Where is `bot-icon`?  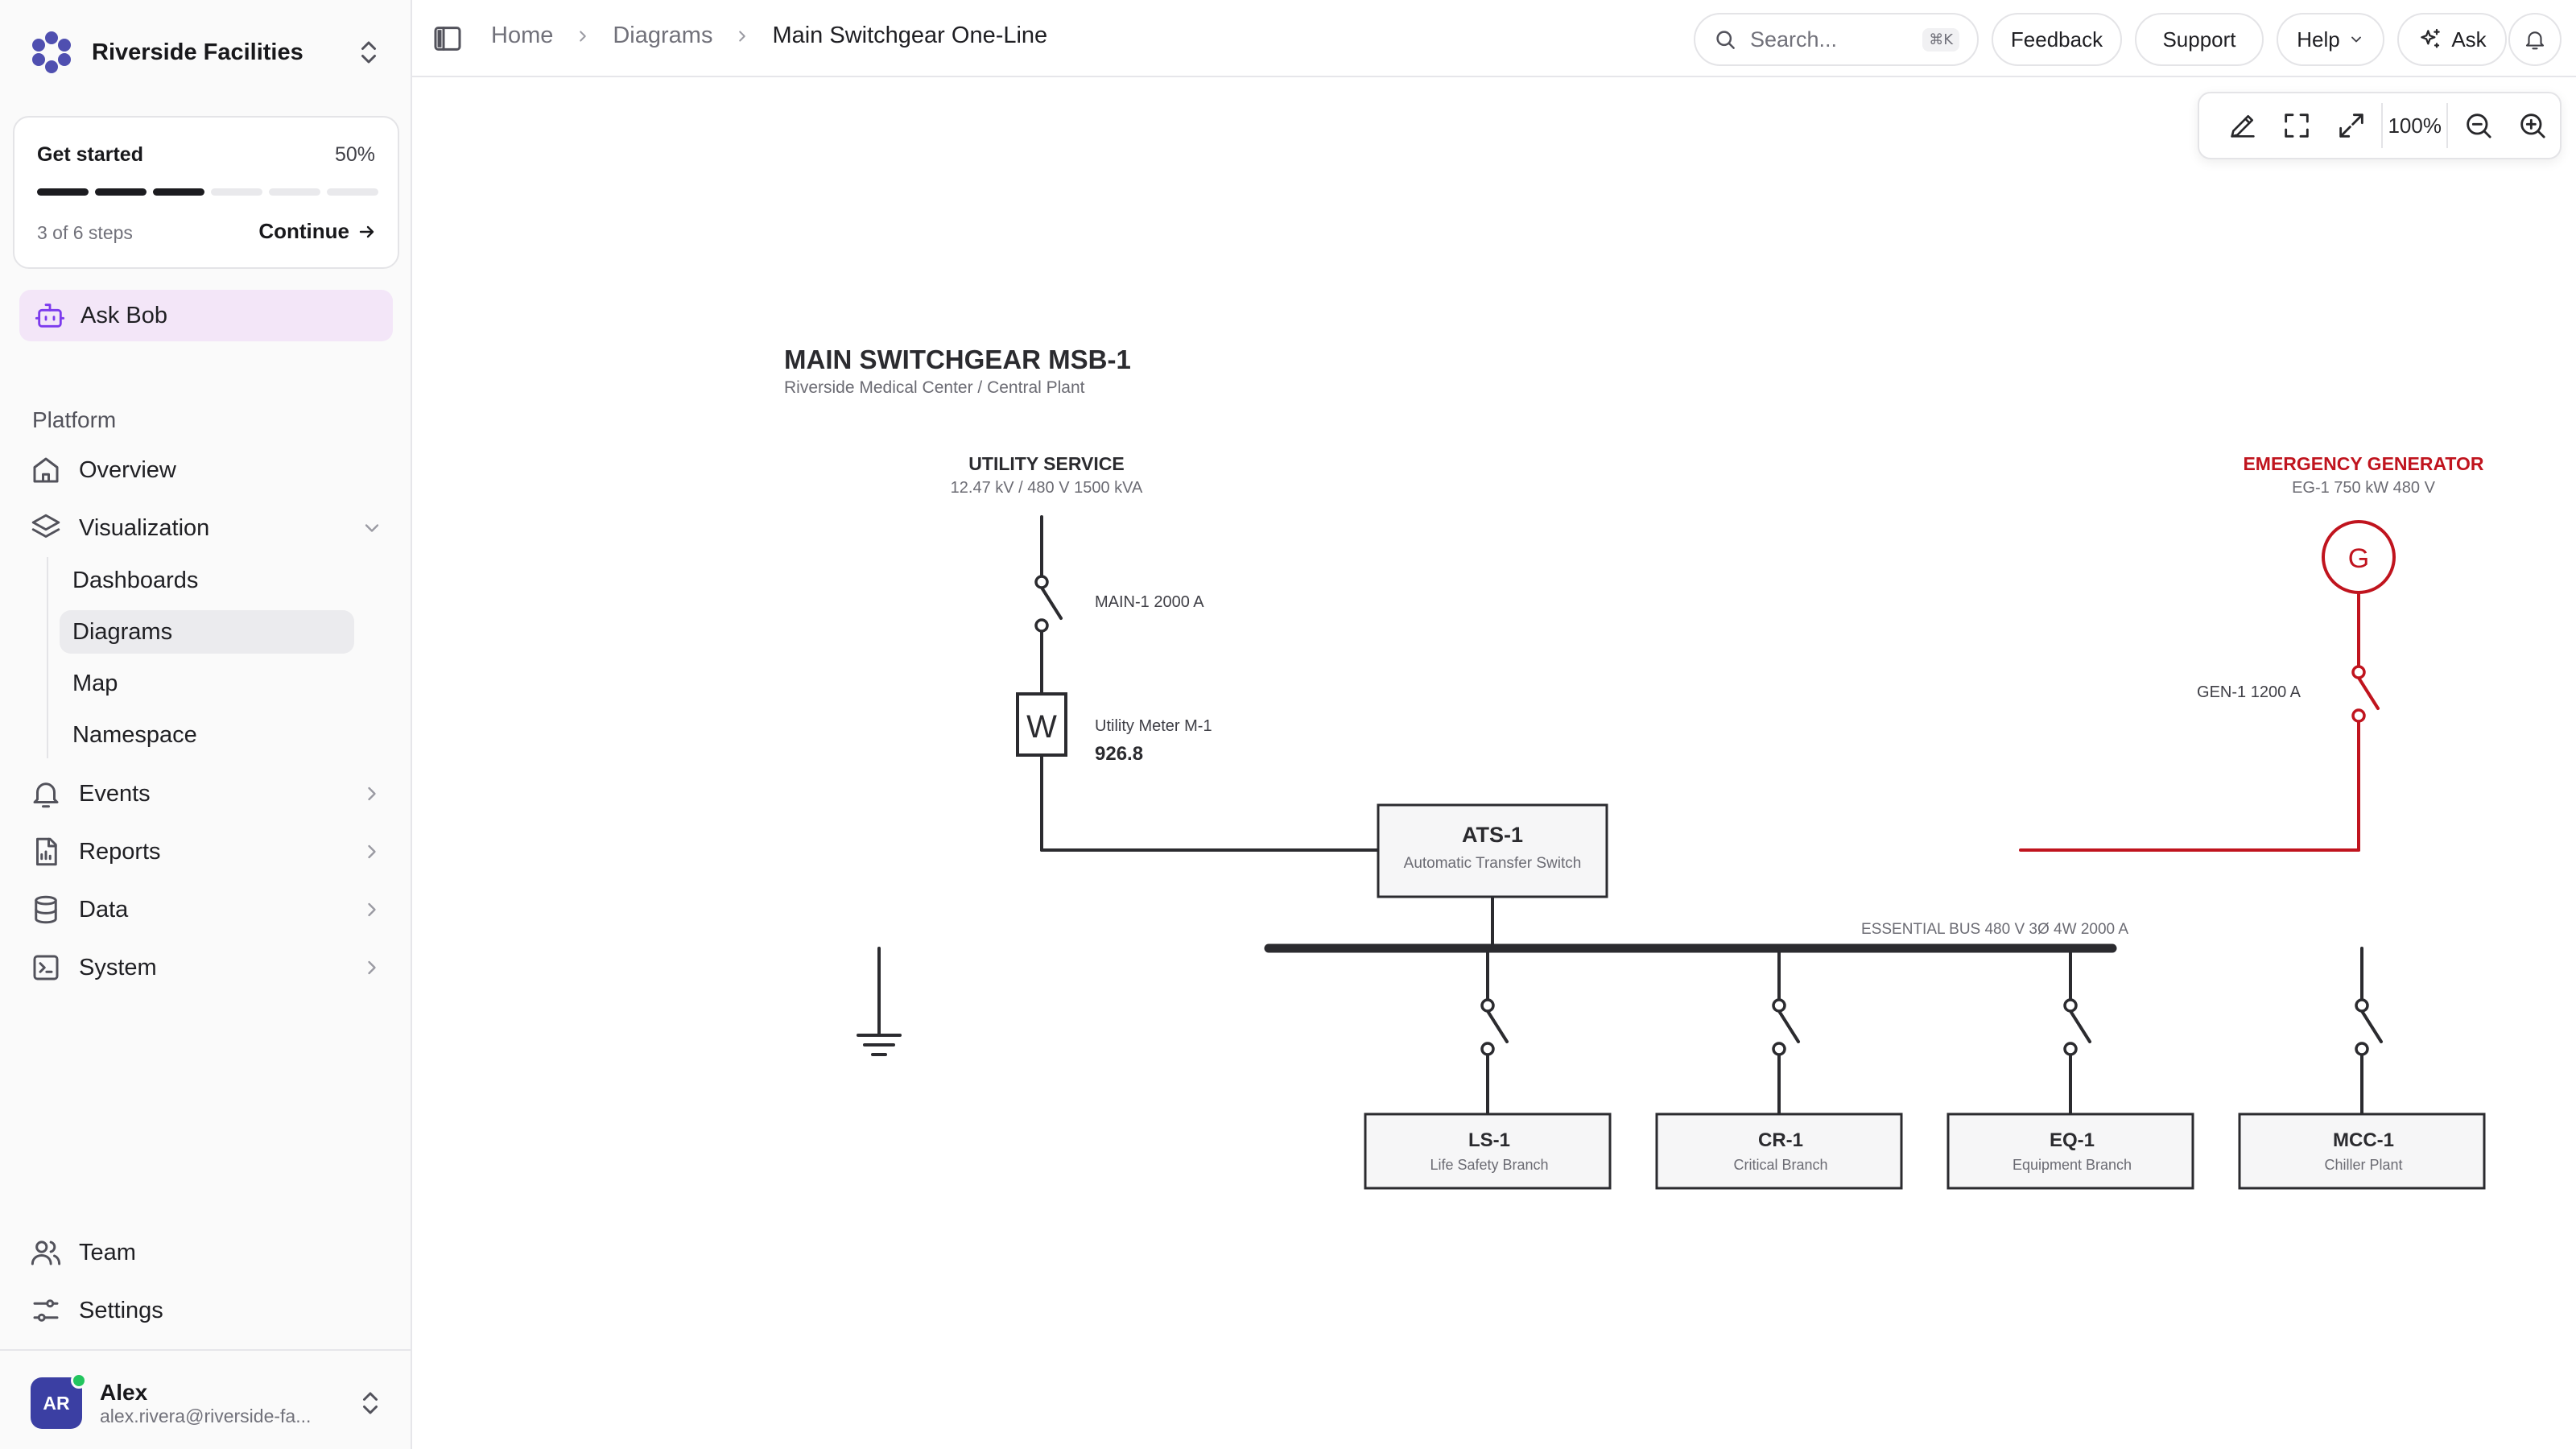
bot-icon is located at coordinates (50, 315).